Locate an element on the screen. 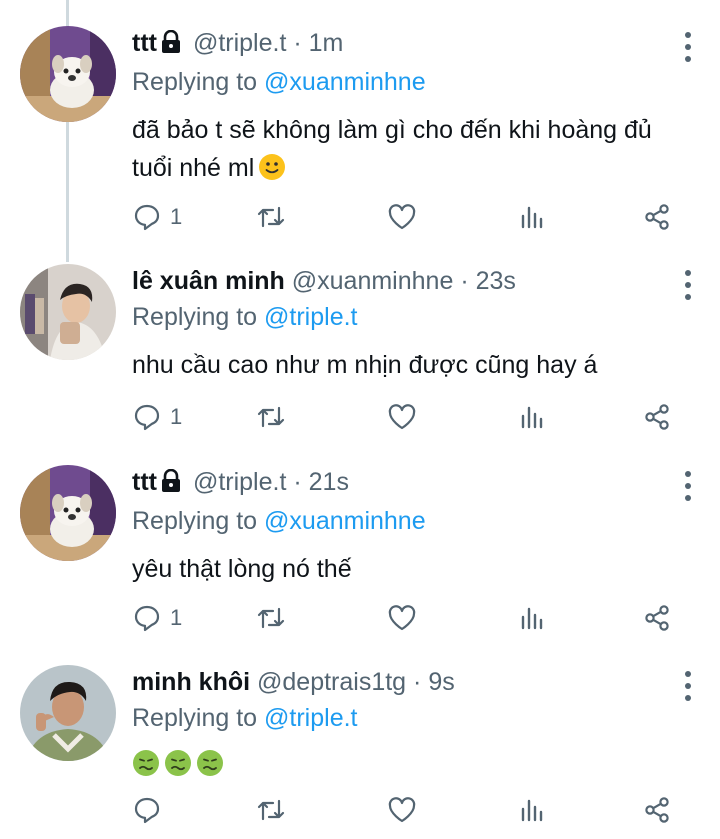 The height and width of the screenshot is (839, 720). tweet-actions is located at coordinates (406, 810).